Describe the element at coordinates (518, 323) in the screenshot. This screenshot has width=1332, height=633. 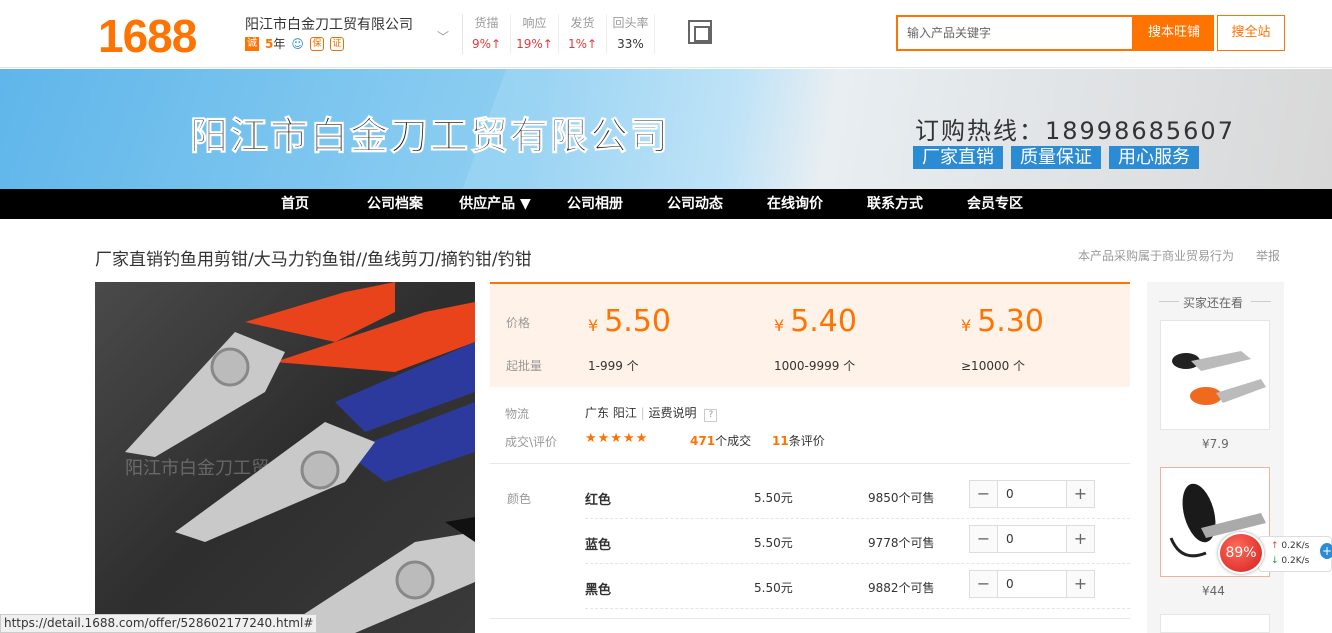
I see `price-label: 价格` at that location.